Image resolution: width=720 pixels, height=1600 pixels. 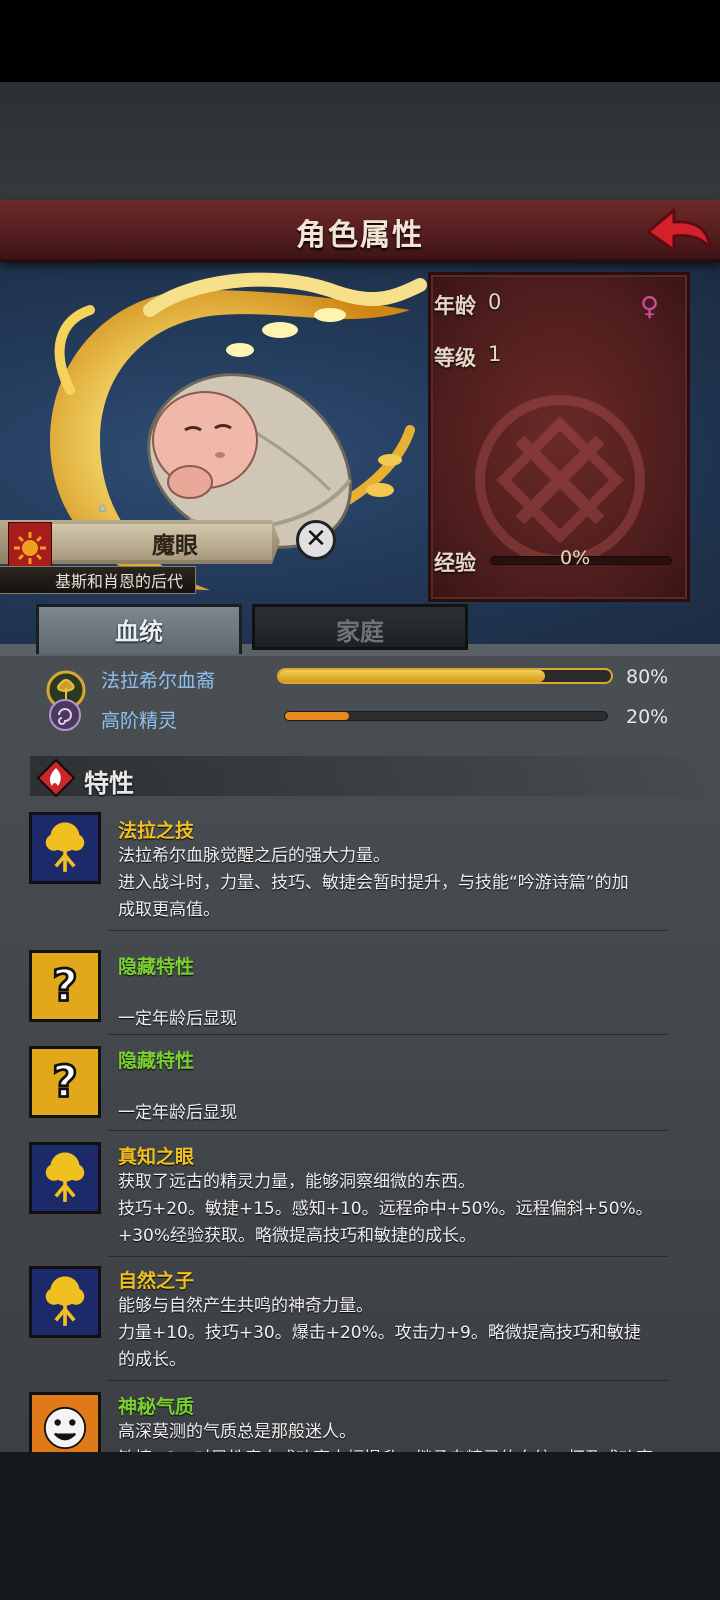 I want to click on trait-desc-line: 高深莫测的气质总是那般迷人。, so click(x=237, y=1432).